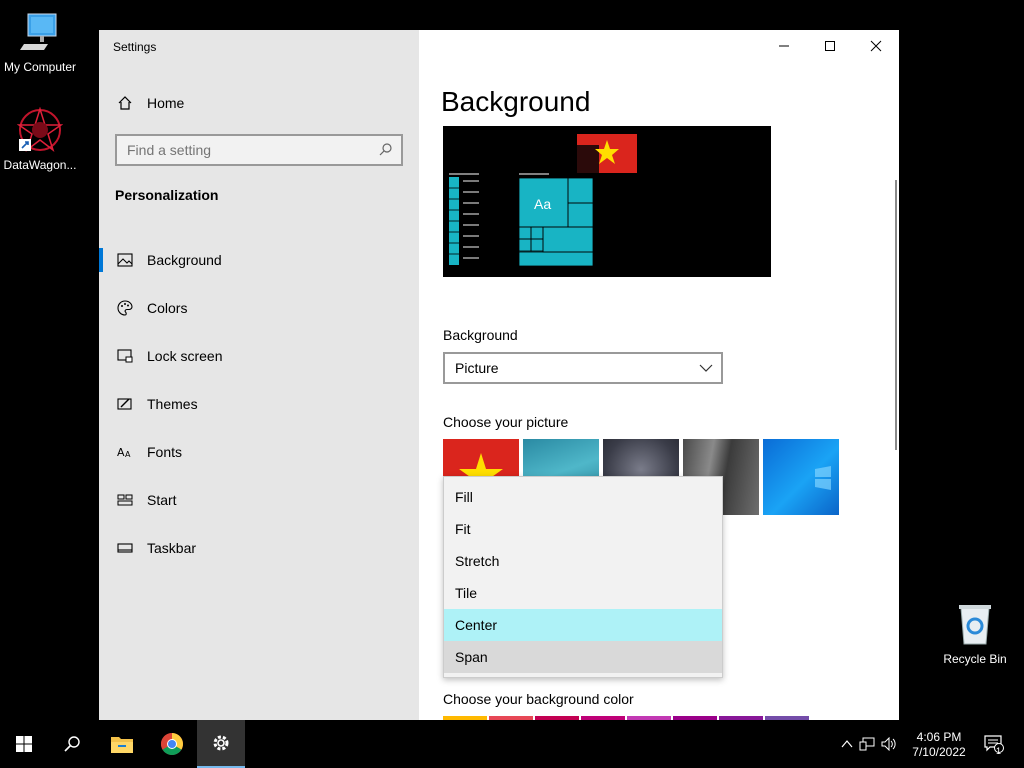  I want to click on sidebar-item-themes: Themes, so click(259, 404).